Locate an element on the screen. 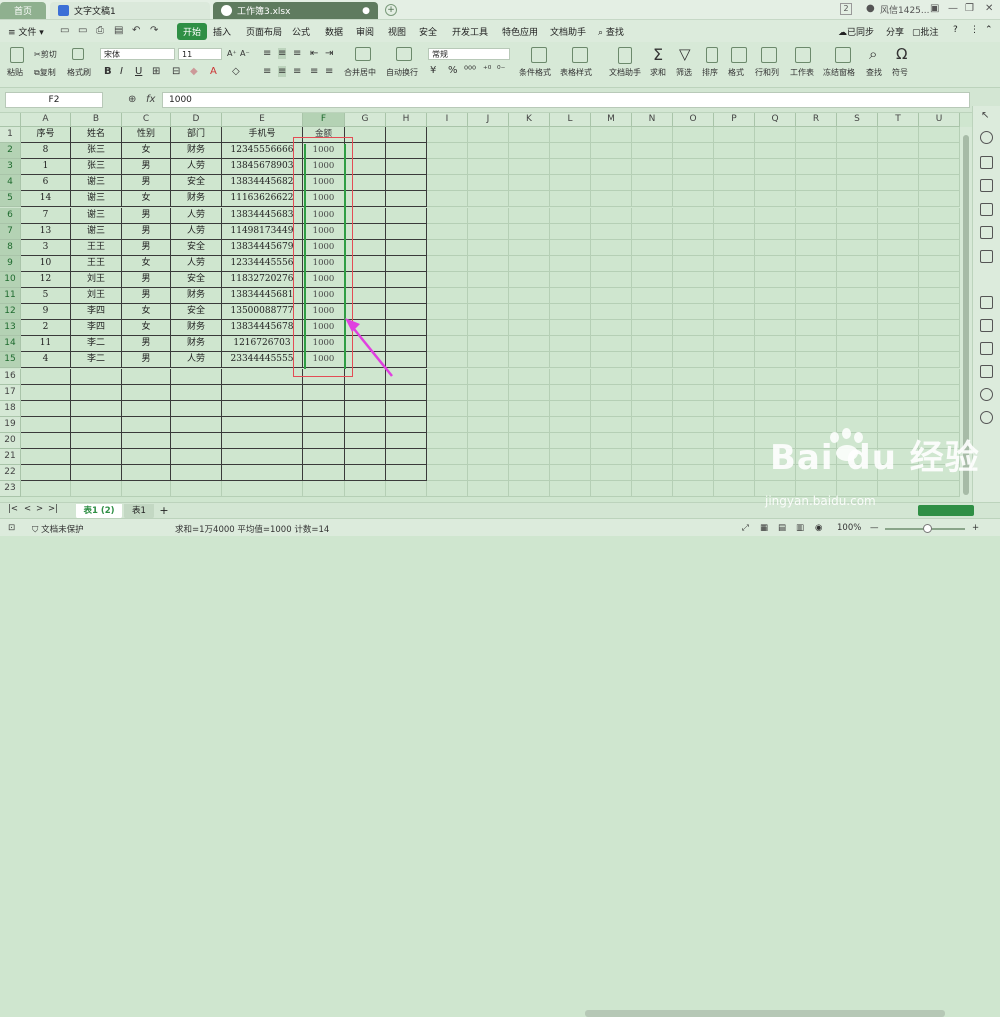 The height and width of the screenshot is (1017, 1000). collapse-ribbon-icon: ⌃ is located at coordinates (989, 30).